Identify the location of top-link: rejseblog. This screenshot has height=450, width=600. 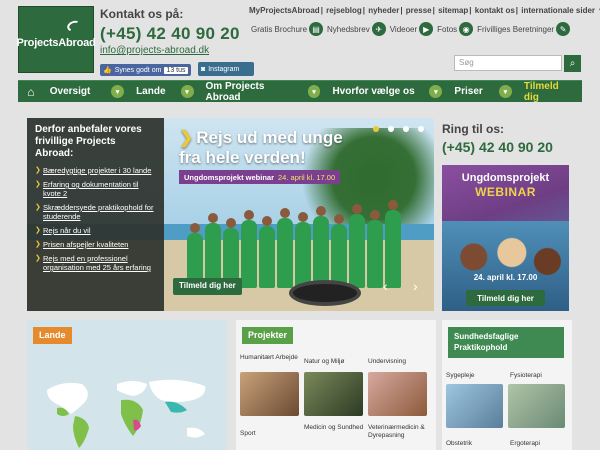
(344, 10).